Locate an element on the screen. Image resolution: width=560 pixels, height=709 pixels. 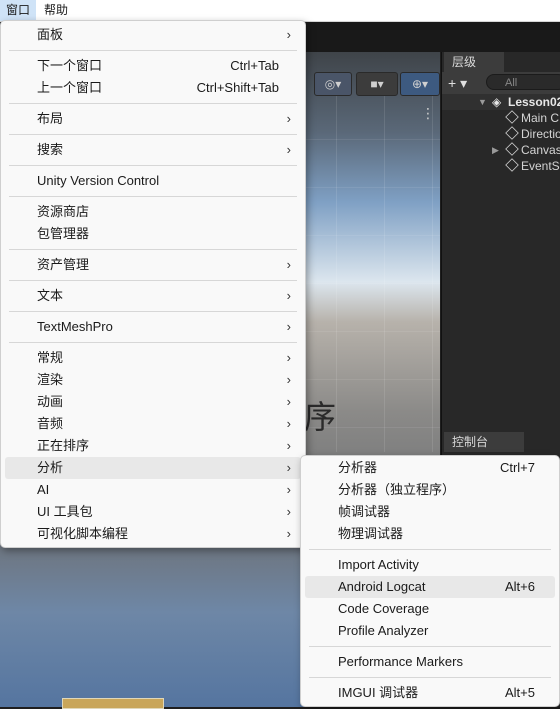
menu-item-label: UI 工具包 is located at coordinates (65, 511).